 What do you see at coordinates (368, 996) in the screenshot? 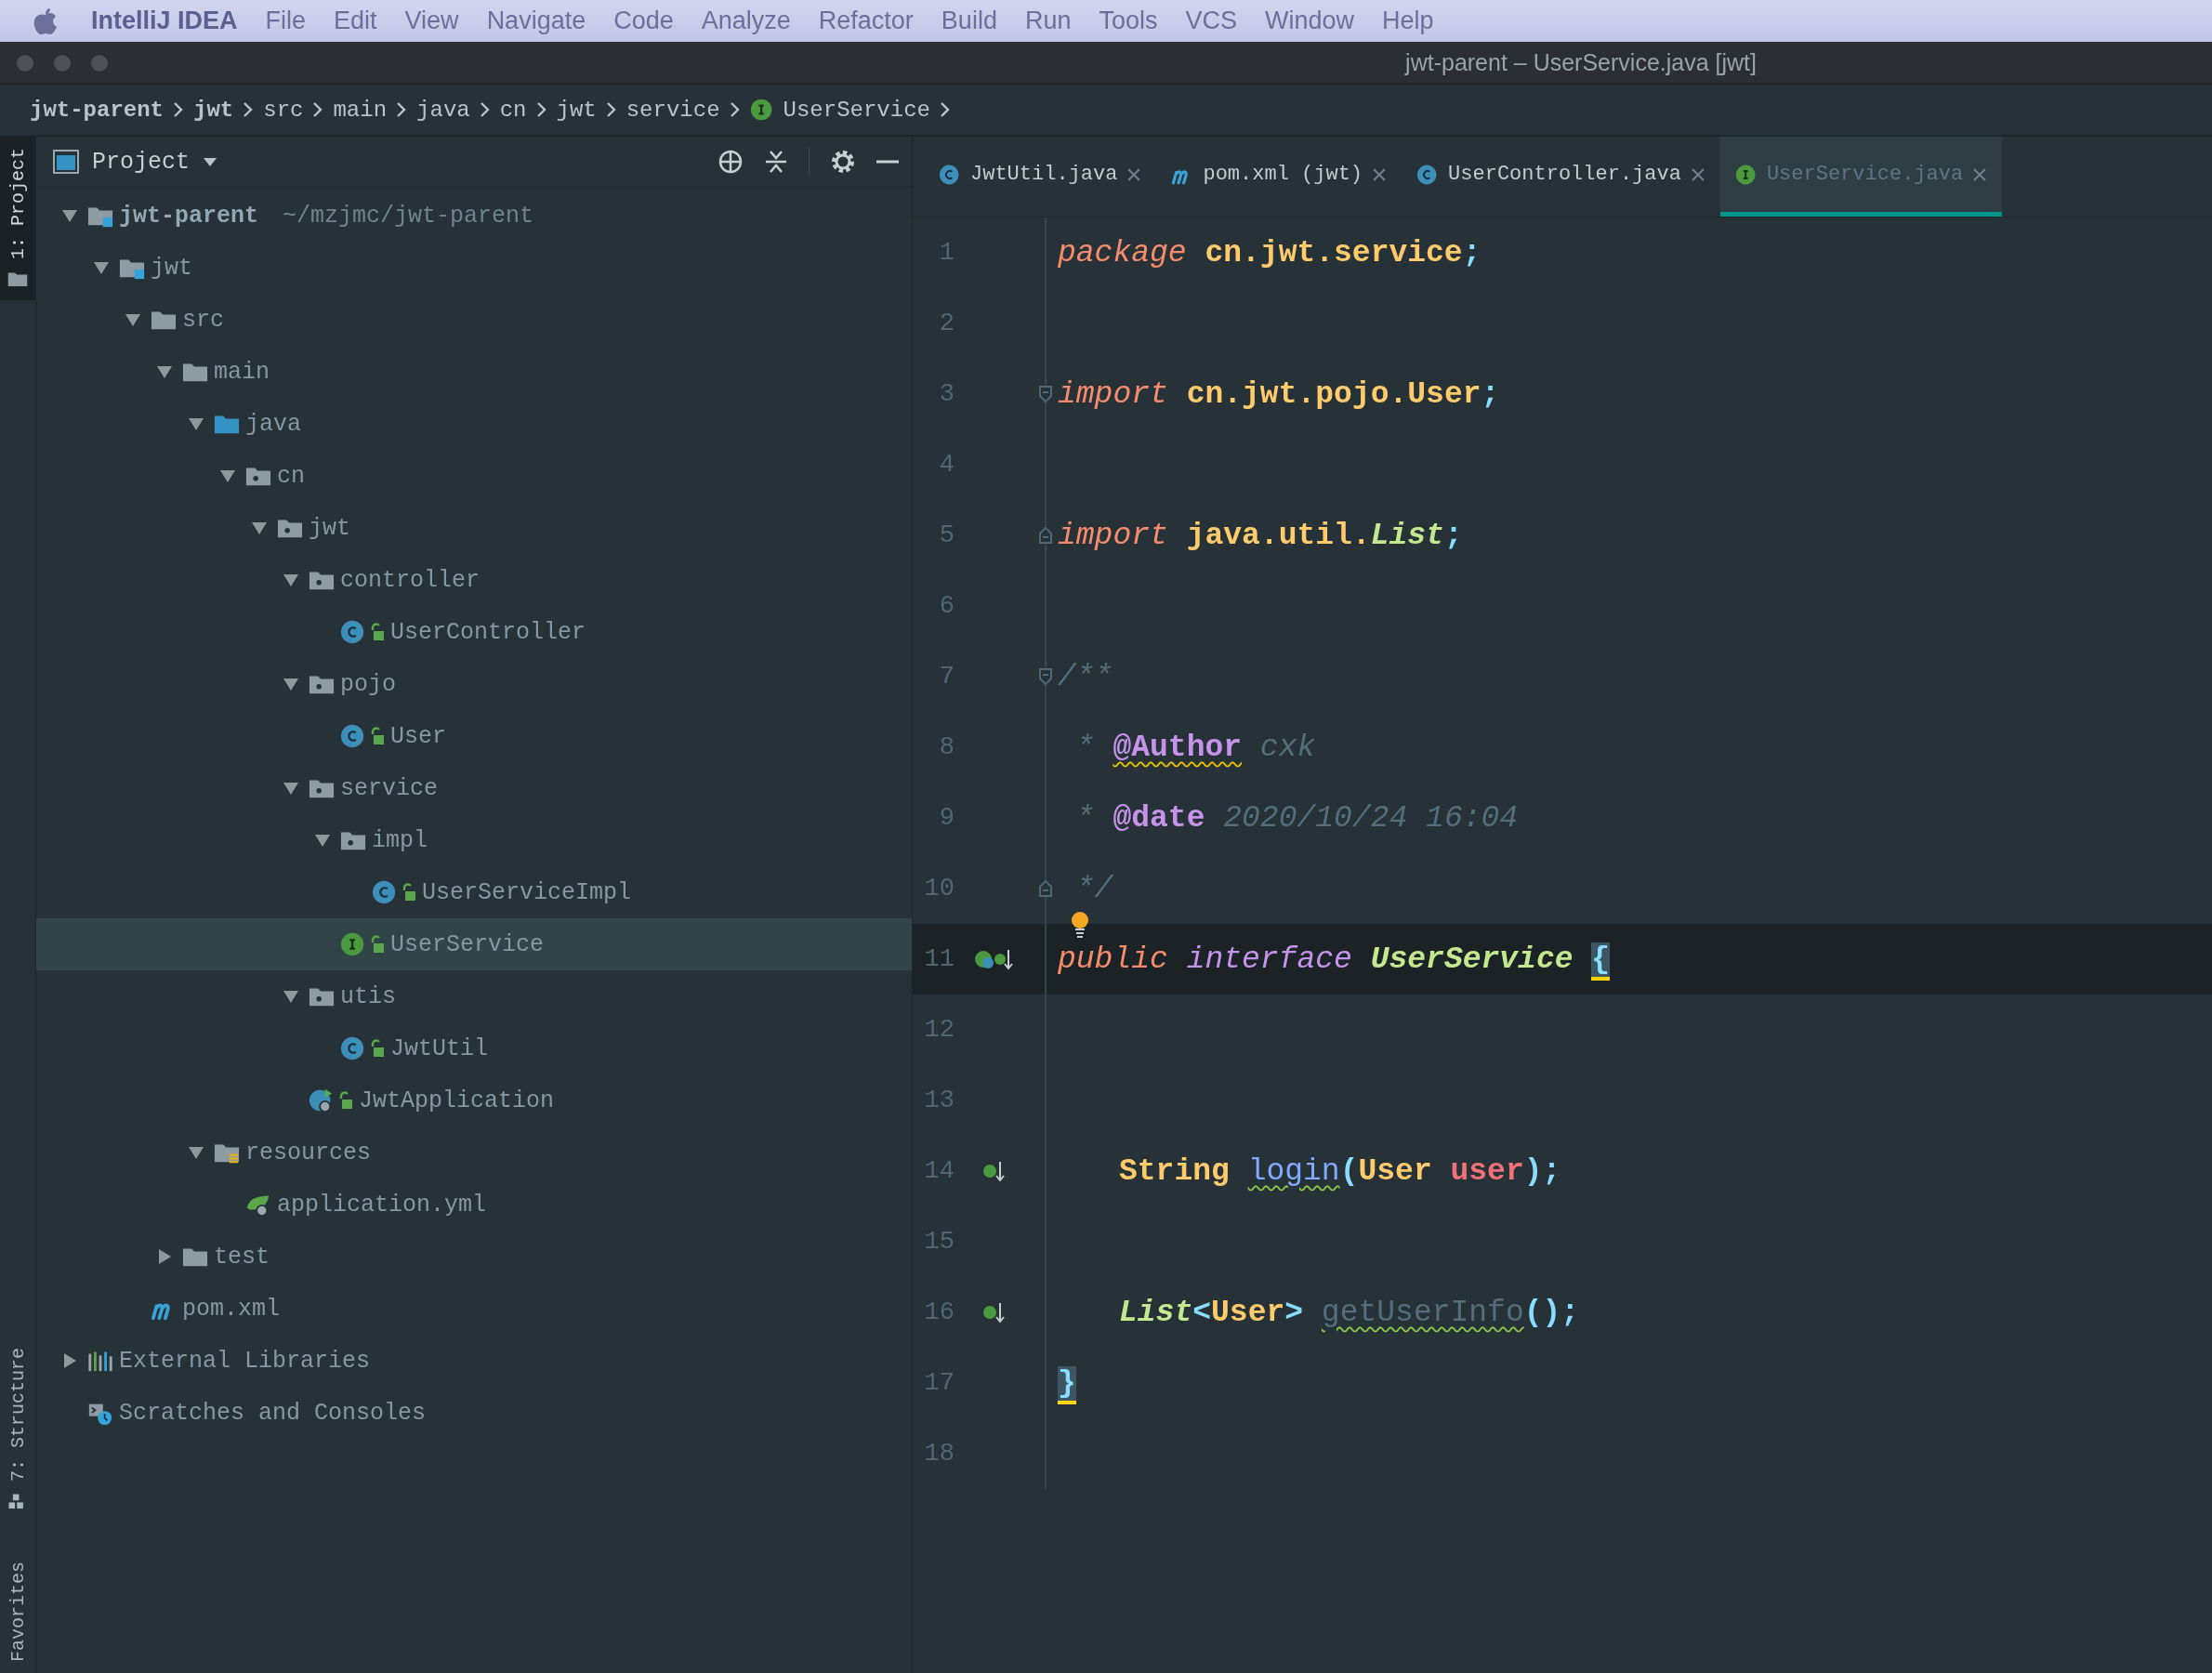
I see `item-label: utis` at bounding box center [368, 996].